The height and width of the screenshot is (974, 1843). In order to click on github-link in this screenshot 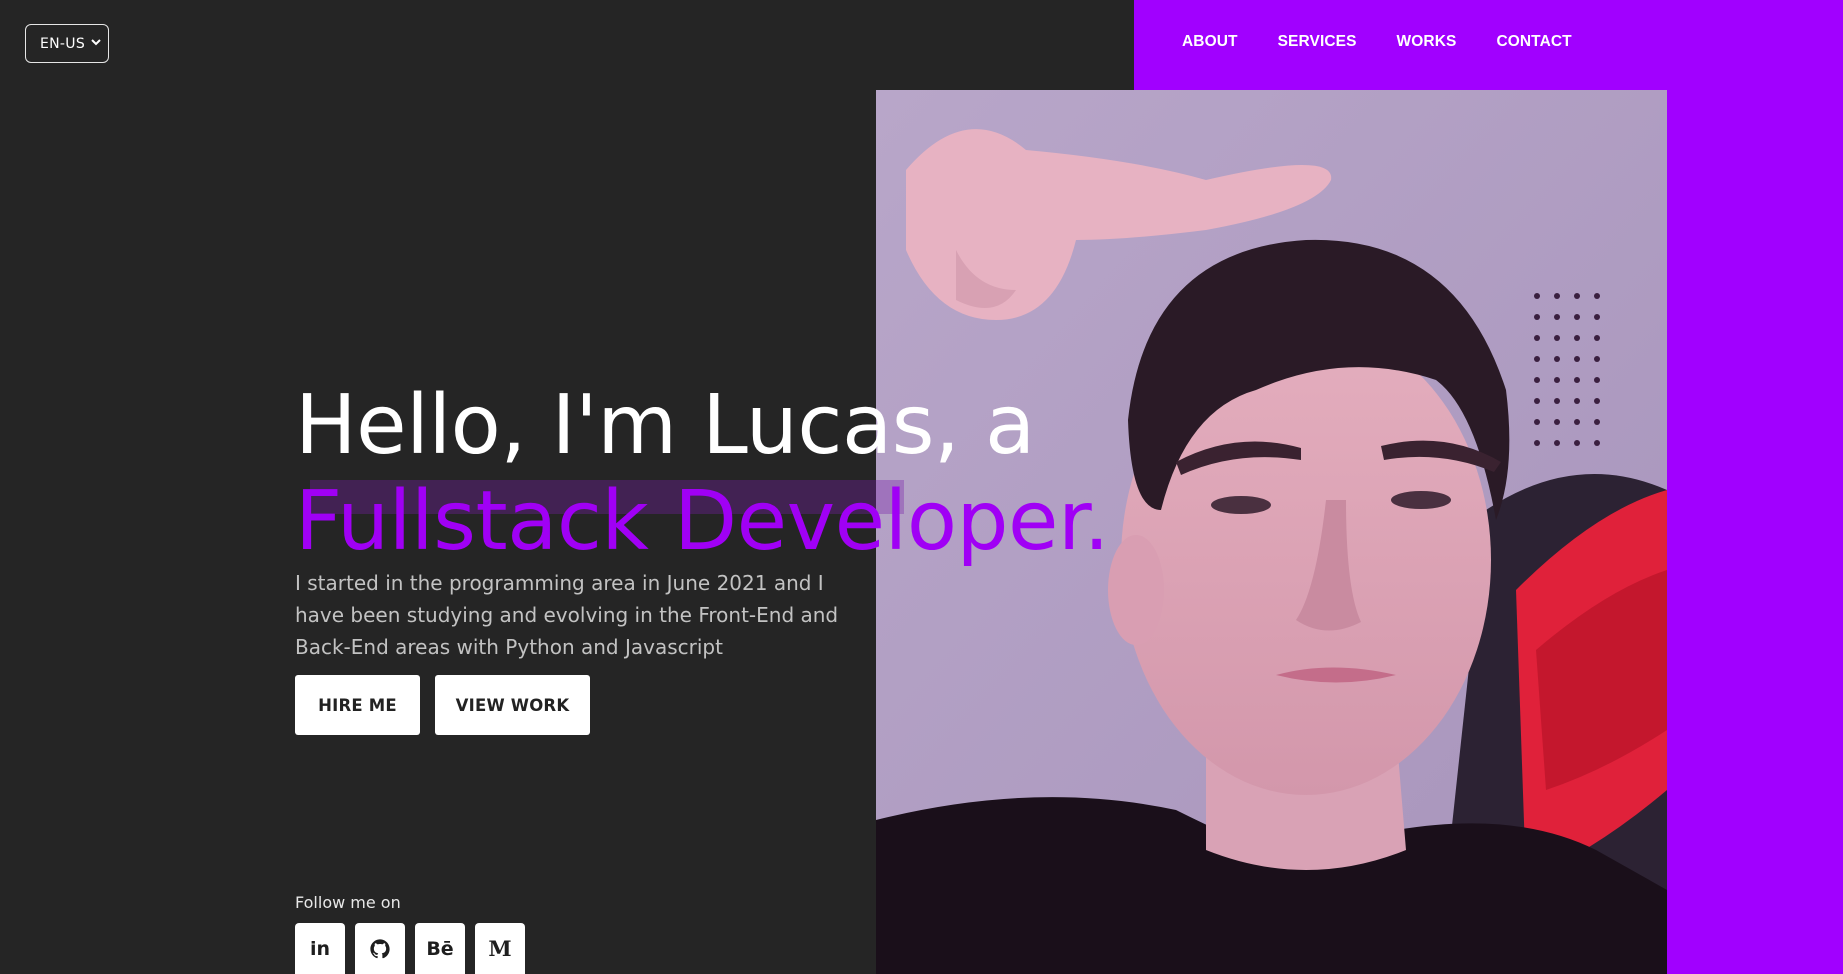, I will do `click(380, 948)`.